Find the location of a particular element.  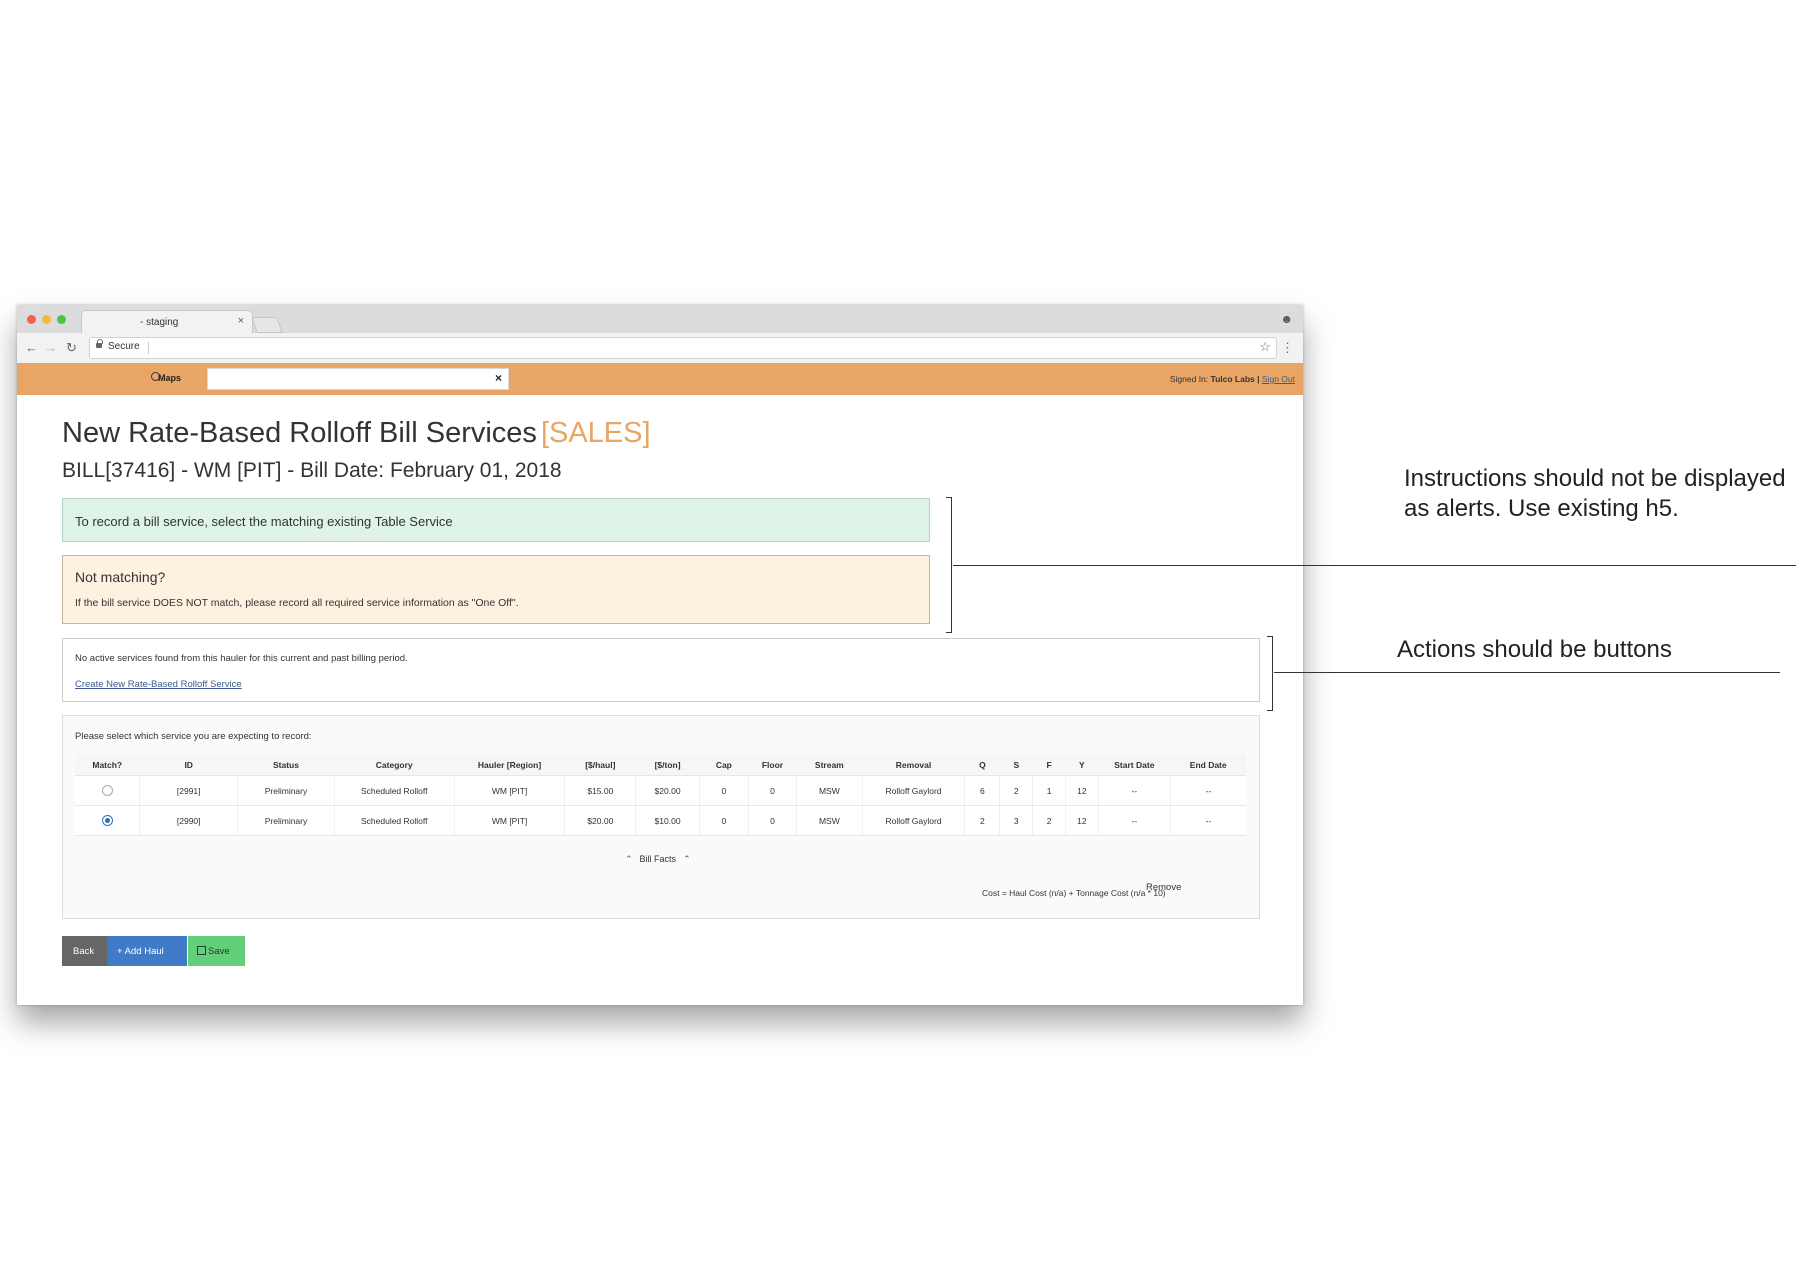

column-header: Q is located at coordinates (982, 765).